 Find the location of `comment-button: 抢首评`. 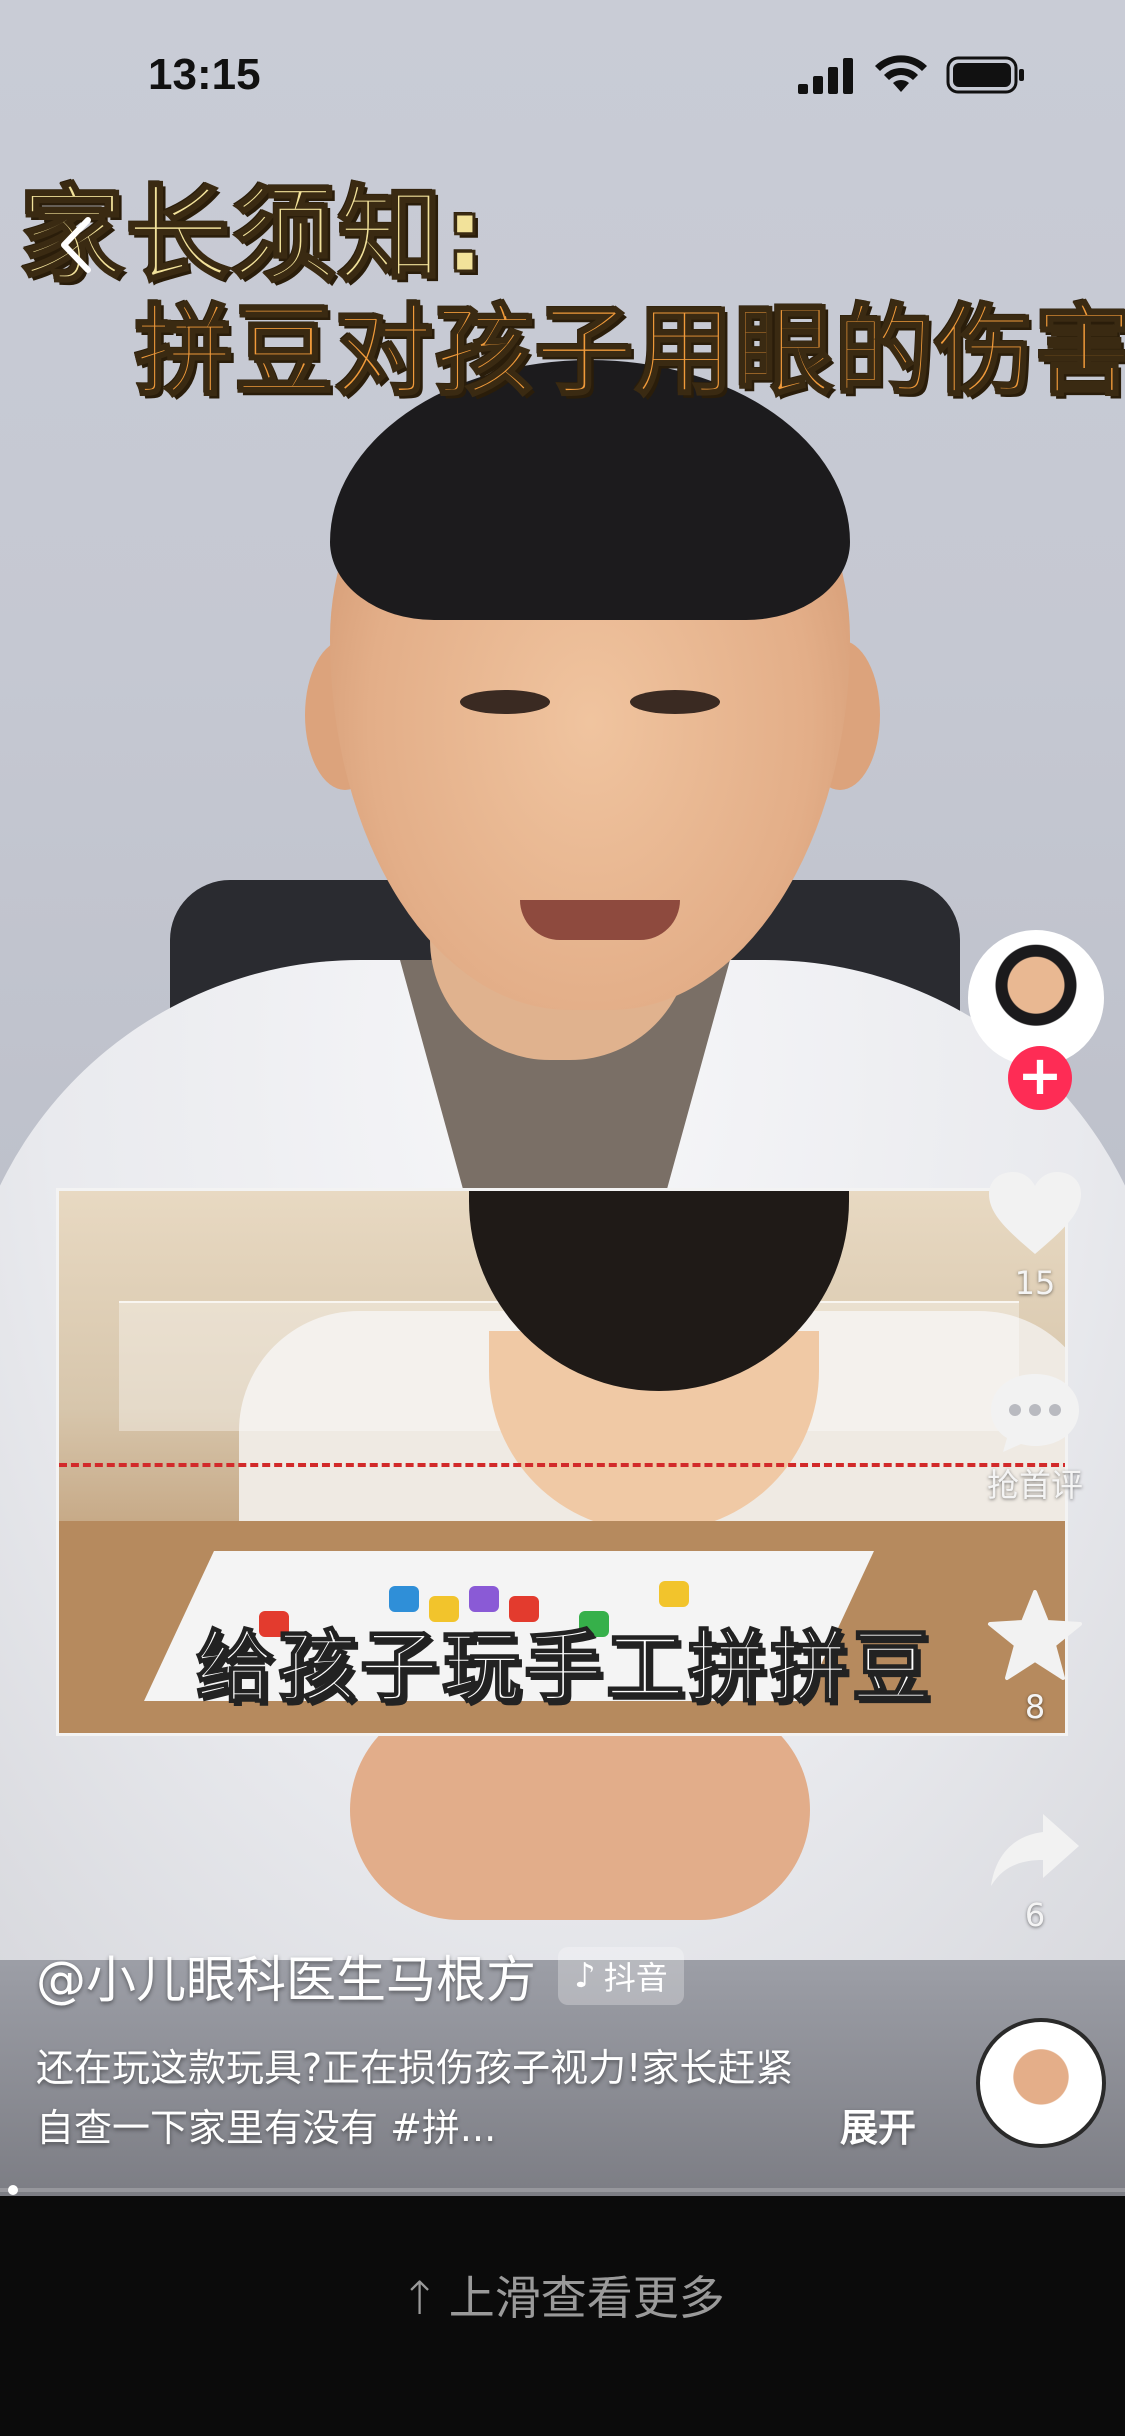

comment-button: 抢首评 is located at coordinates (1035, 1438).